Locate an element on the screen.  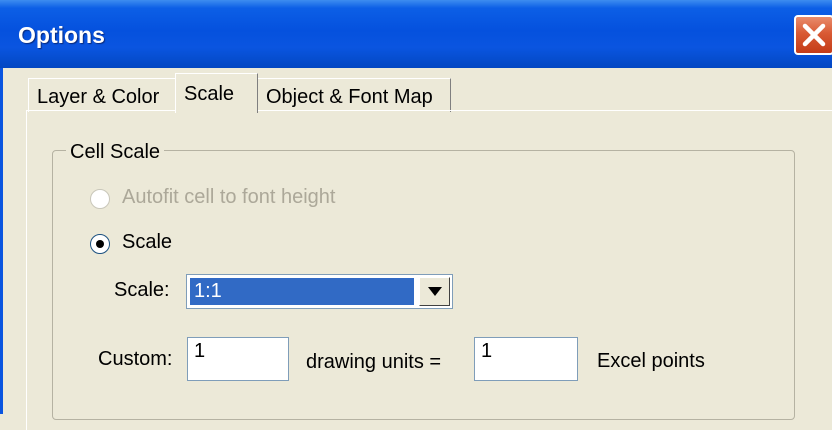
close-x-icon is located at coordinates (814, 35).